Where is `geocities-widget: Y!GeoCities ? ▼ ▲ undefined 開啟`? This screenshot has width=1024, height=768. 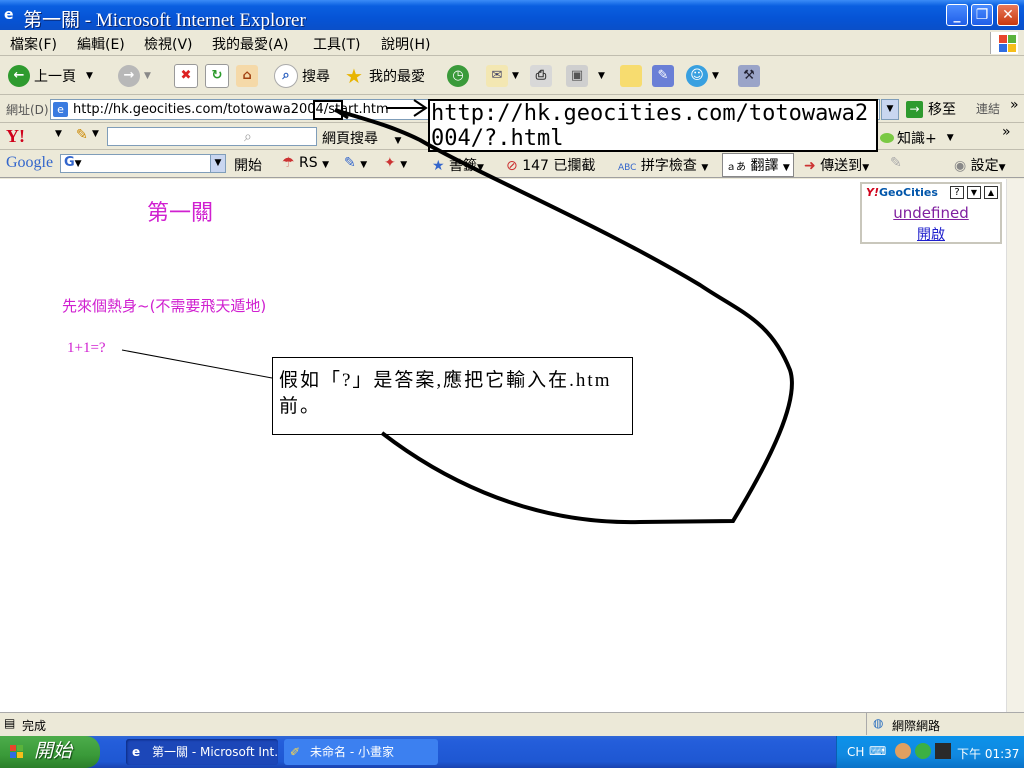
geocities-widget: Y!GeoCities ? ▼ ▲ undefined 開啟 is located at coordinates (931, 213).